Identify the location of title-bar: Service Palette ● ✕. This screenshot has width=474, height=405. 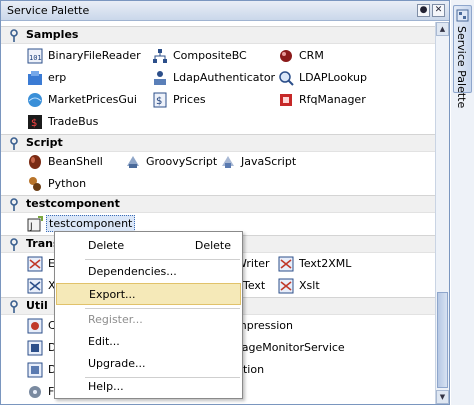
(225, 11).